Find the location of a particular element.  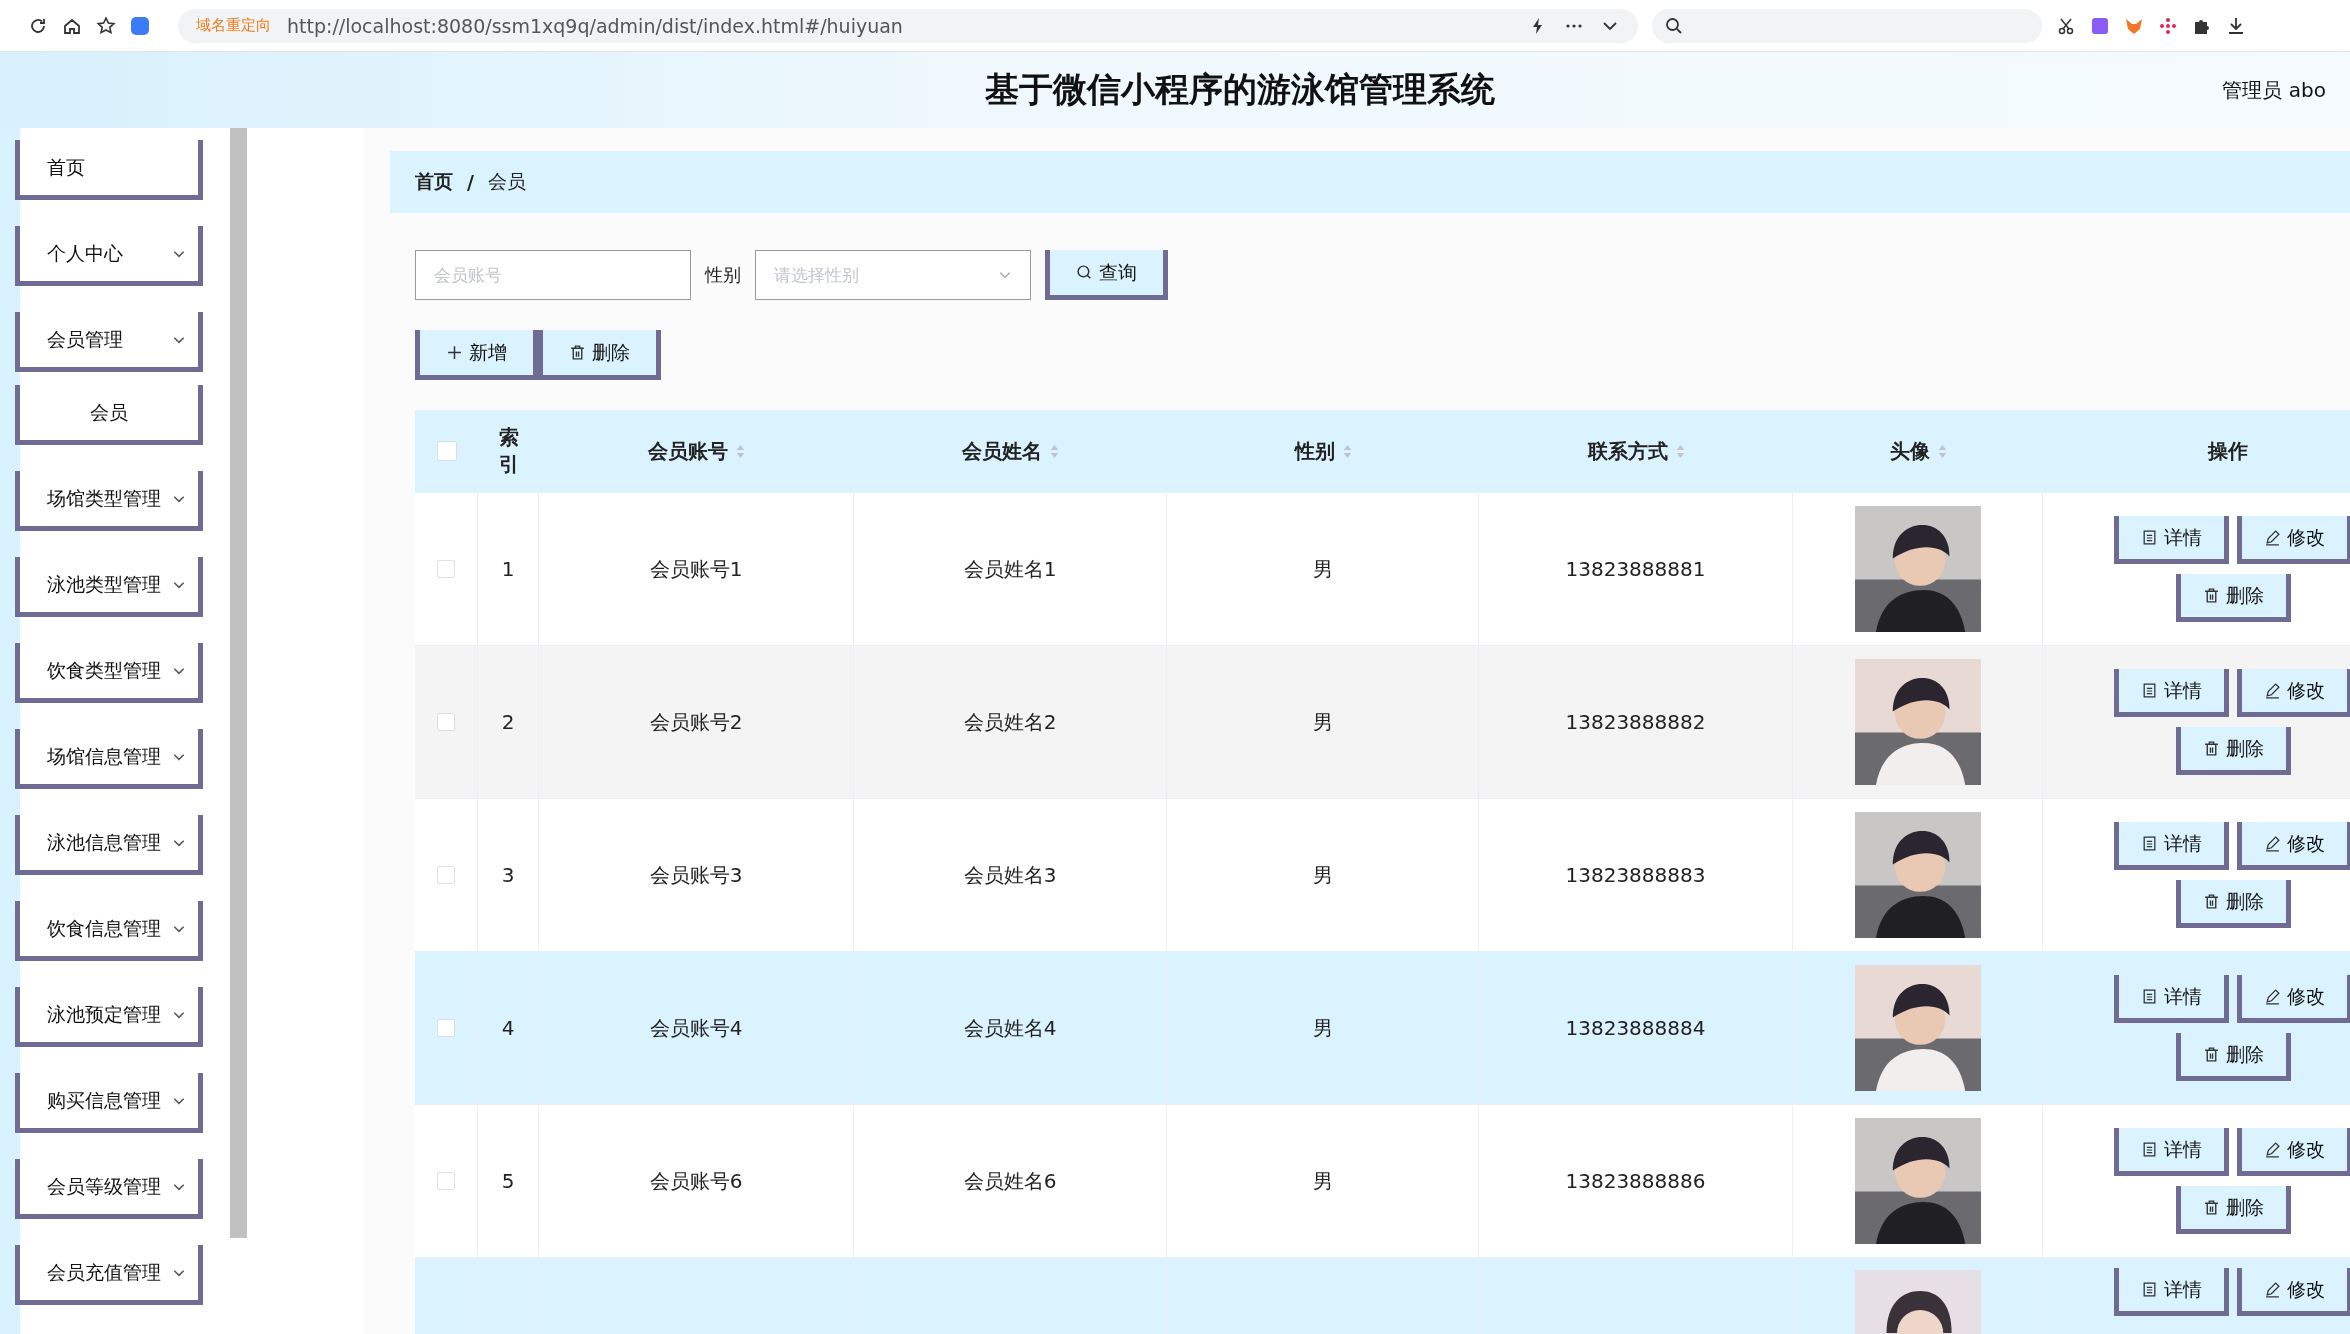

table-cell: 5 is located at coordinates (508, 1181).